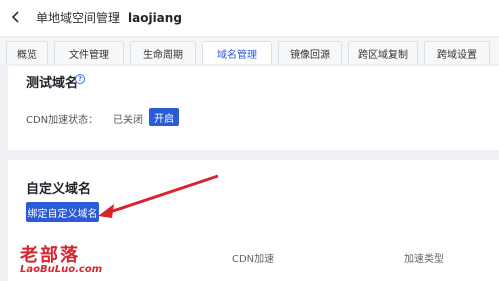 This screenshot has width=499, height=281. Describe the element at coordinates (27, 52) in the screenshot. I see `tab-overview: 概览` at that location.